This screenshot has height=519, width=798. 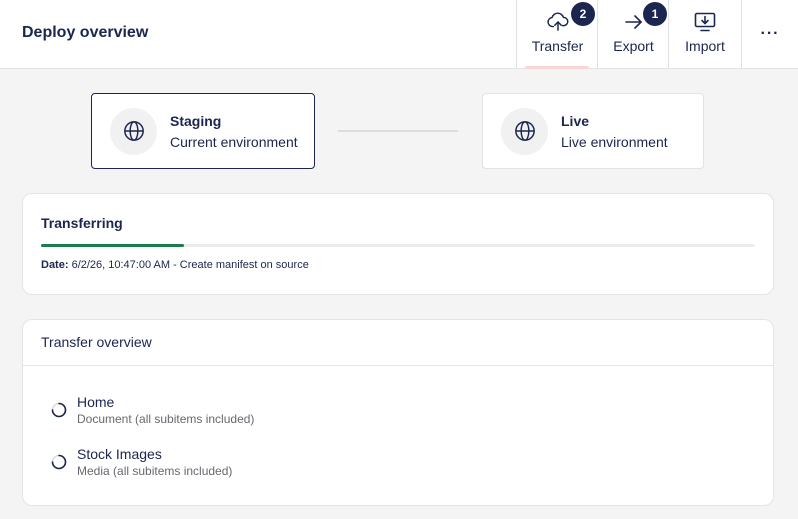 What do you see at coordinates (557, 22) in the screenshot?
I see `cloud-upload-icon` at bounding box center [557, 22].